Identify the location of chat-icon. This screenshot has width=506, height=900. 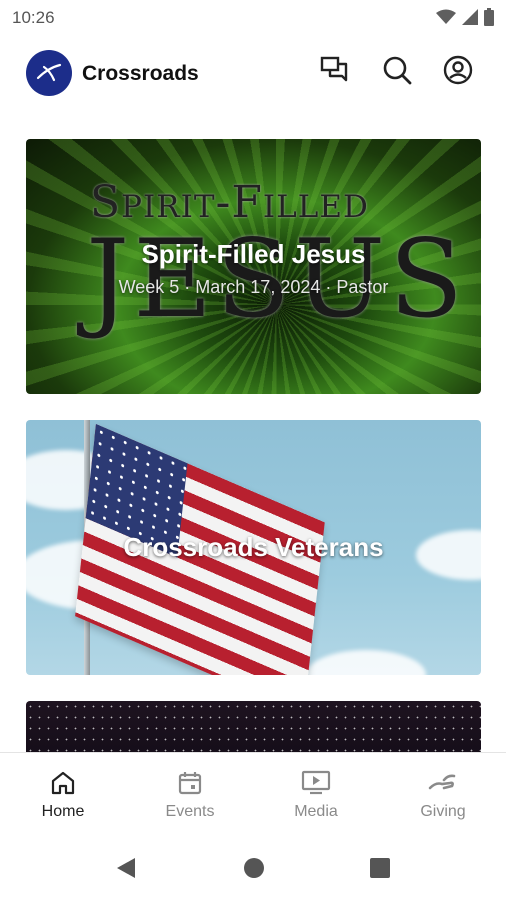
(335, 72).